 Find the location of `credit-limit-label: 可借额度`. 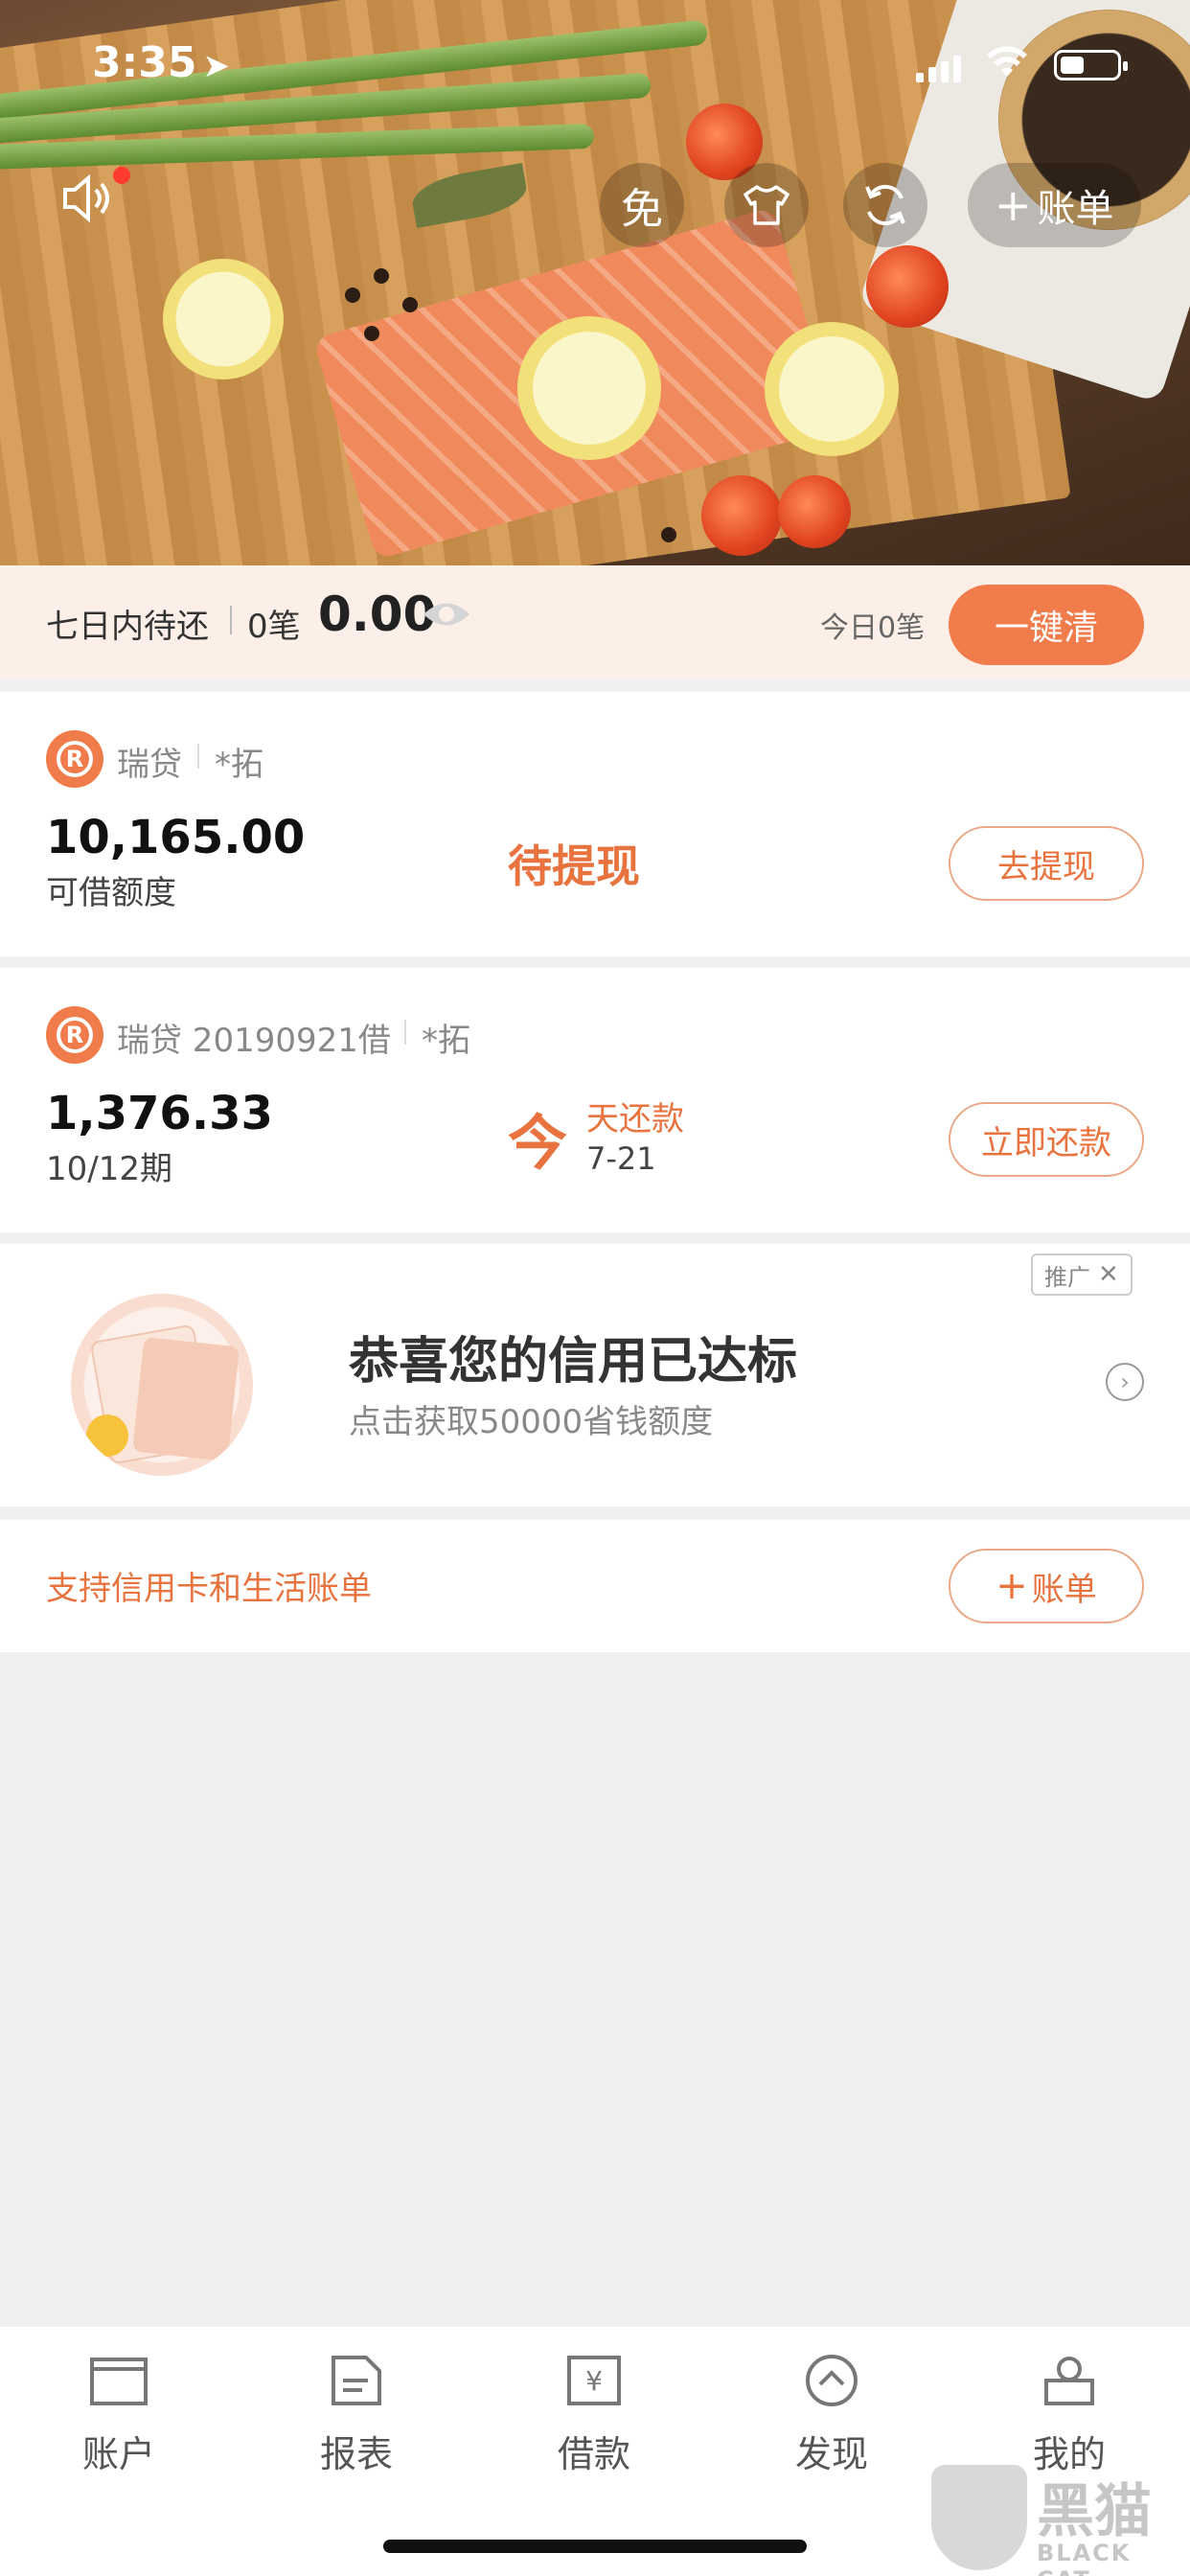

credit-limit-label: 可借额度 is located at coordinates (111, 893).